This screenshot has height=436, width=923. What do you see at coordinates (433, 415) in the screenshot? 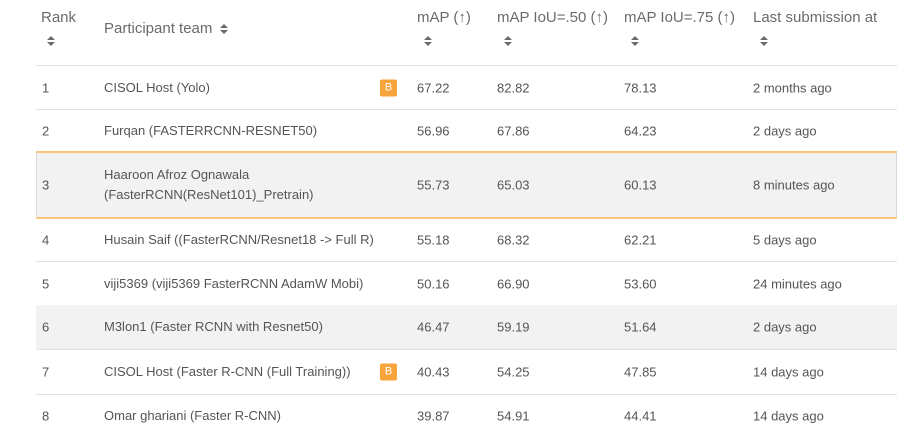
I see `map-cell: 39.87` at bounding box center [433, 415].